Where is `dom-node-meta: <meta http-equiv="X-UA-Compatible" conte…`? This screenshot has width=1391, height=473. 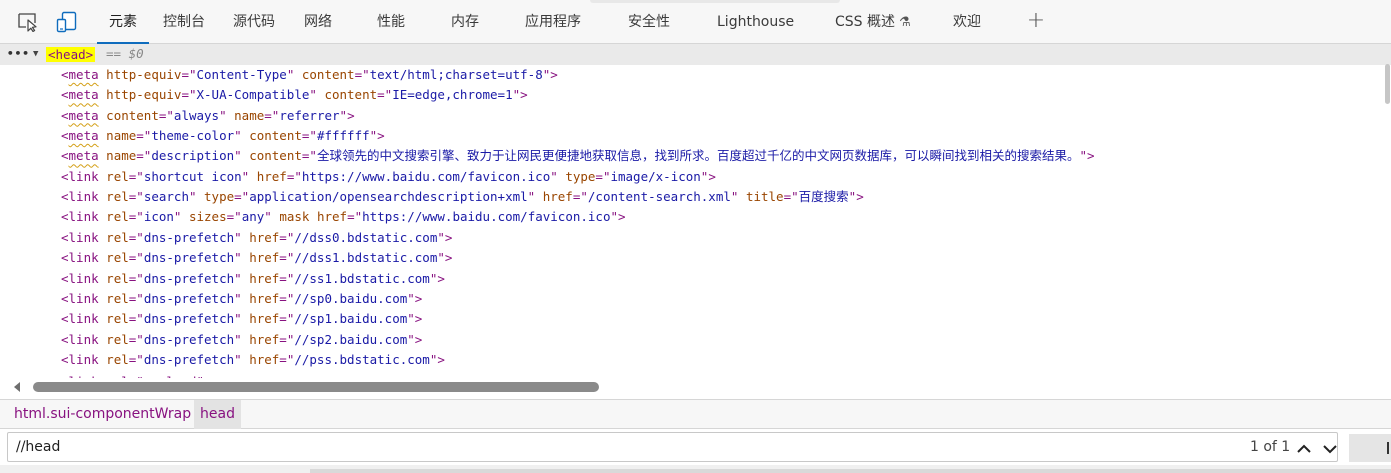
dom-node-meta: <meta http-equiv="X-UA-Compatible" conte… is located at coordinates (294, 95).